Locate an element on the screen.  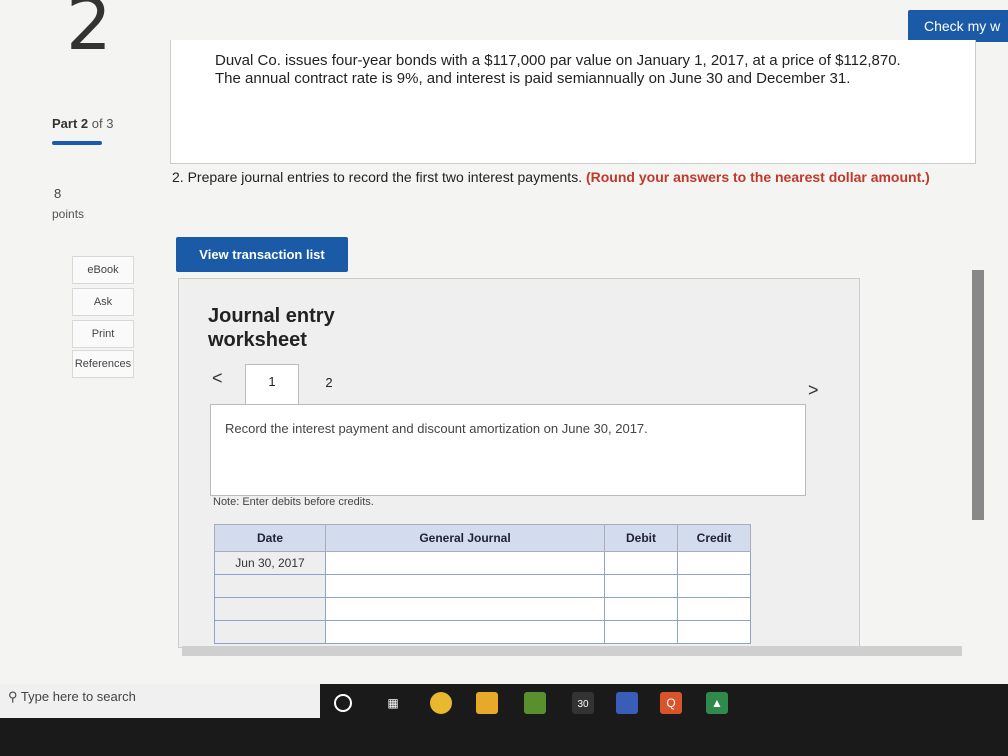
horizontal-scrollbar is located at coordinates (572, 651).